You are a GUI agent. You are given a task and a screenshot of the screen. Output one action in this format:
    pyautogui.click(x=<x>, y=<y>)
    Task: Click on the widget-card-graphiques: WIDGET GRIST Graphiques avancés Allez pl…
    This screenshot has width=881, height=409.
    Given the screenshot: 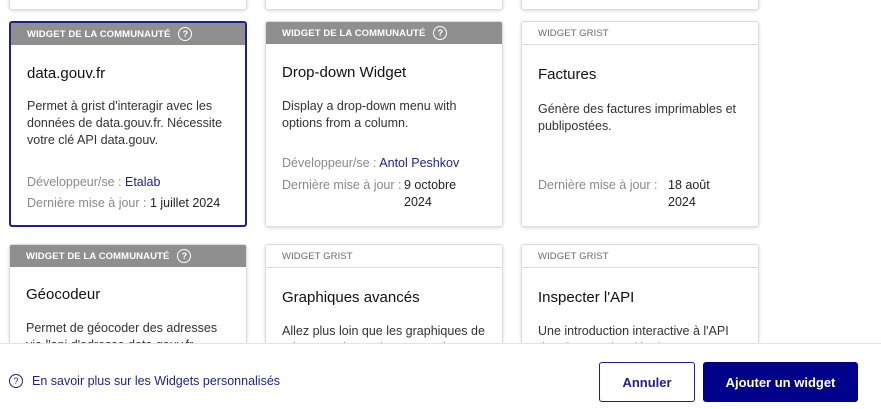 What is the action you would take?
    pyautogui.click(x=384, y=293)
    